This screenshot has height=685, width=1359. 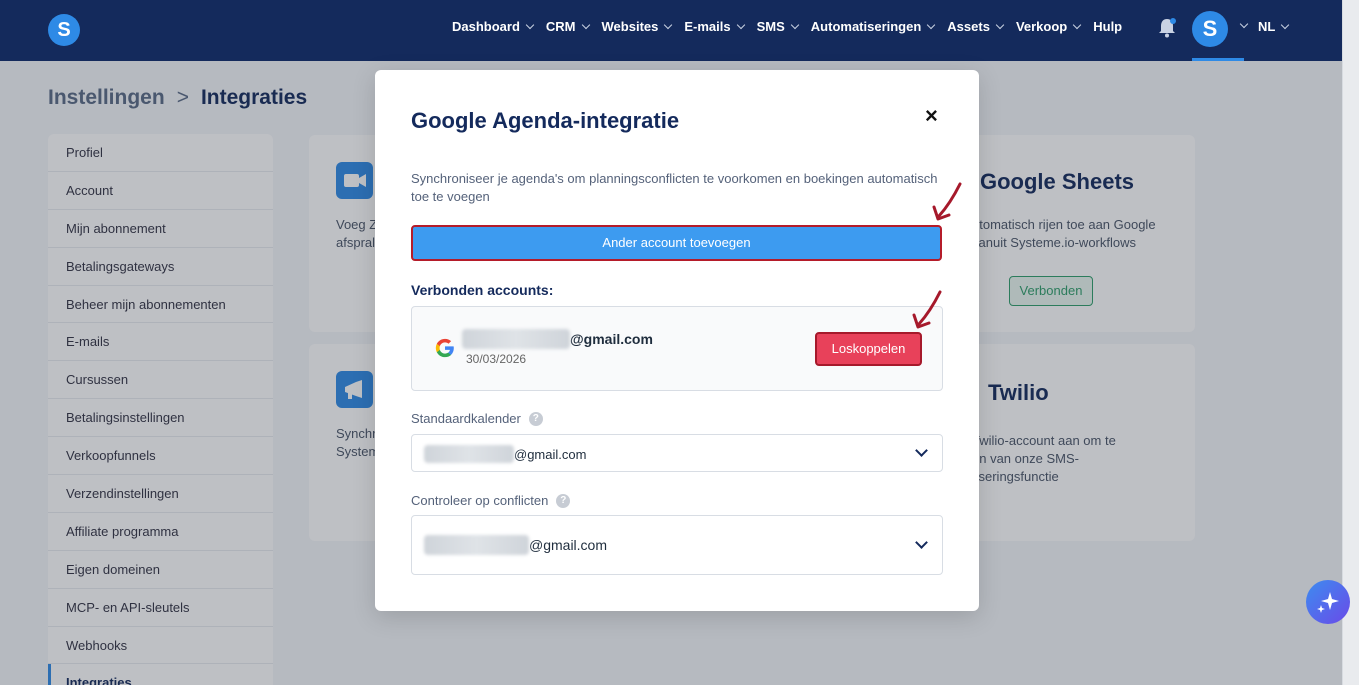 I want to click on conflict-check-select: @gmail.com, so click(x=677, y=545).